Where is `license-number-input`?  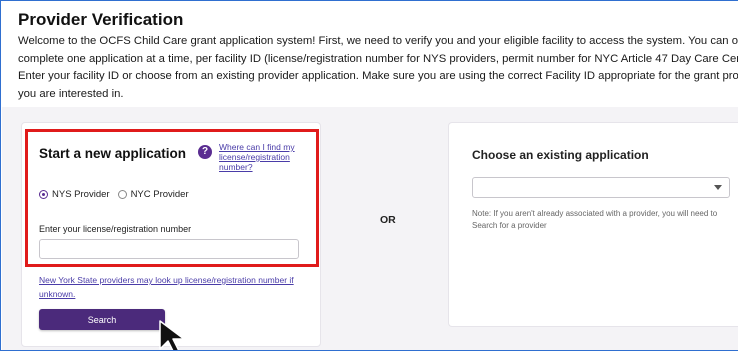 license-number-input is located at coordinates (169, 249).